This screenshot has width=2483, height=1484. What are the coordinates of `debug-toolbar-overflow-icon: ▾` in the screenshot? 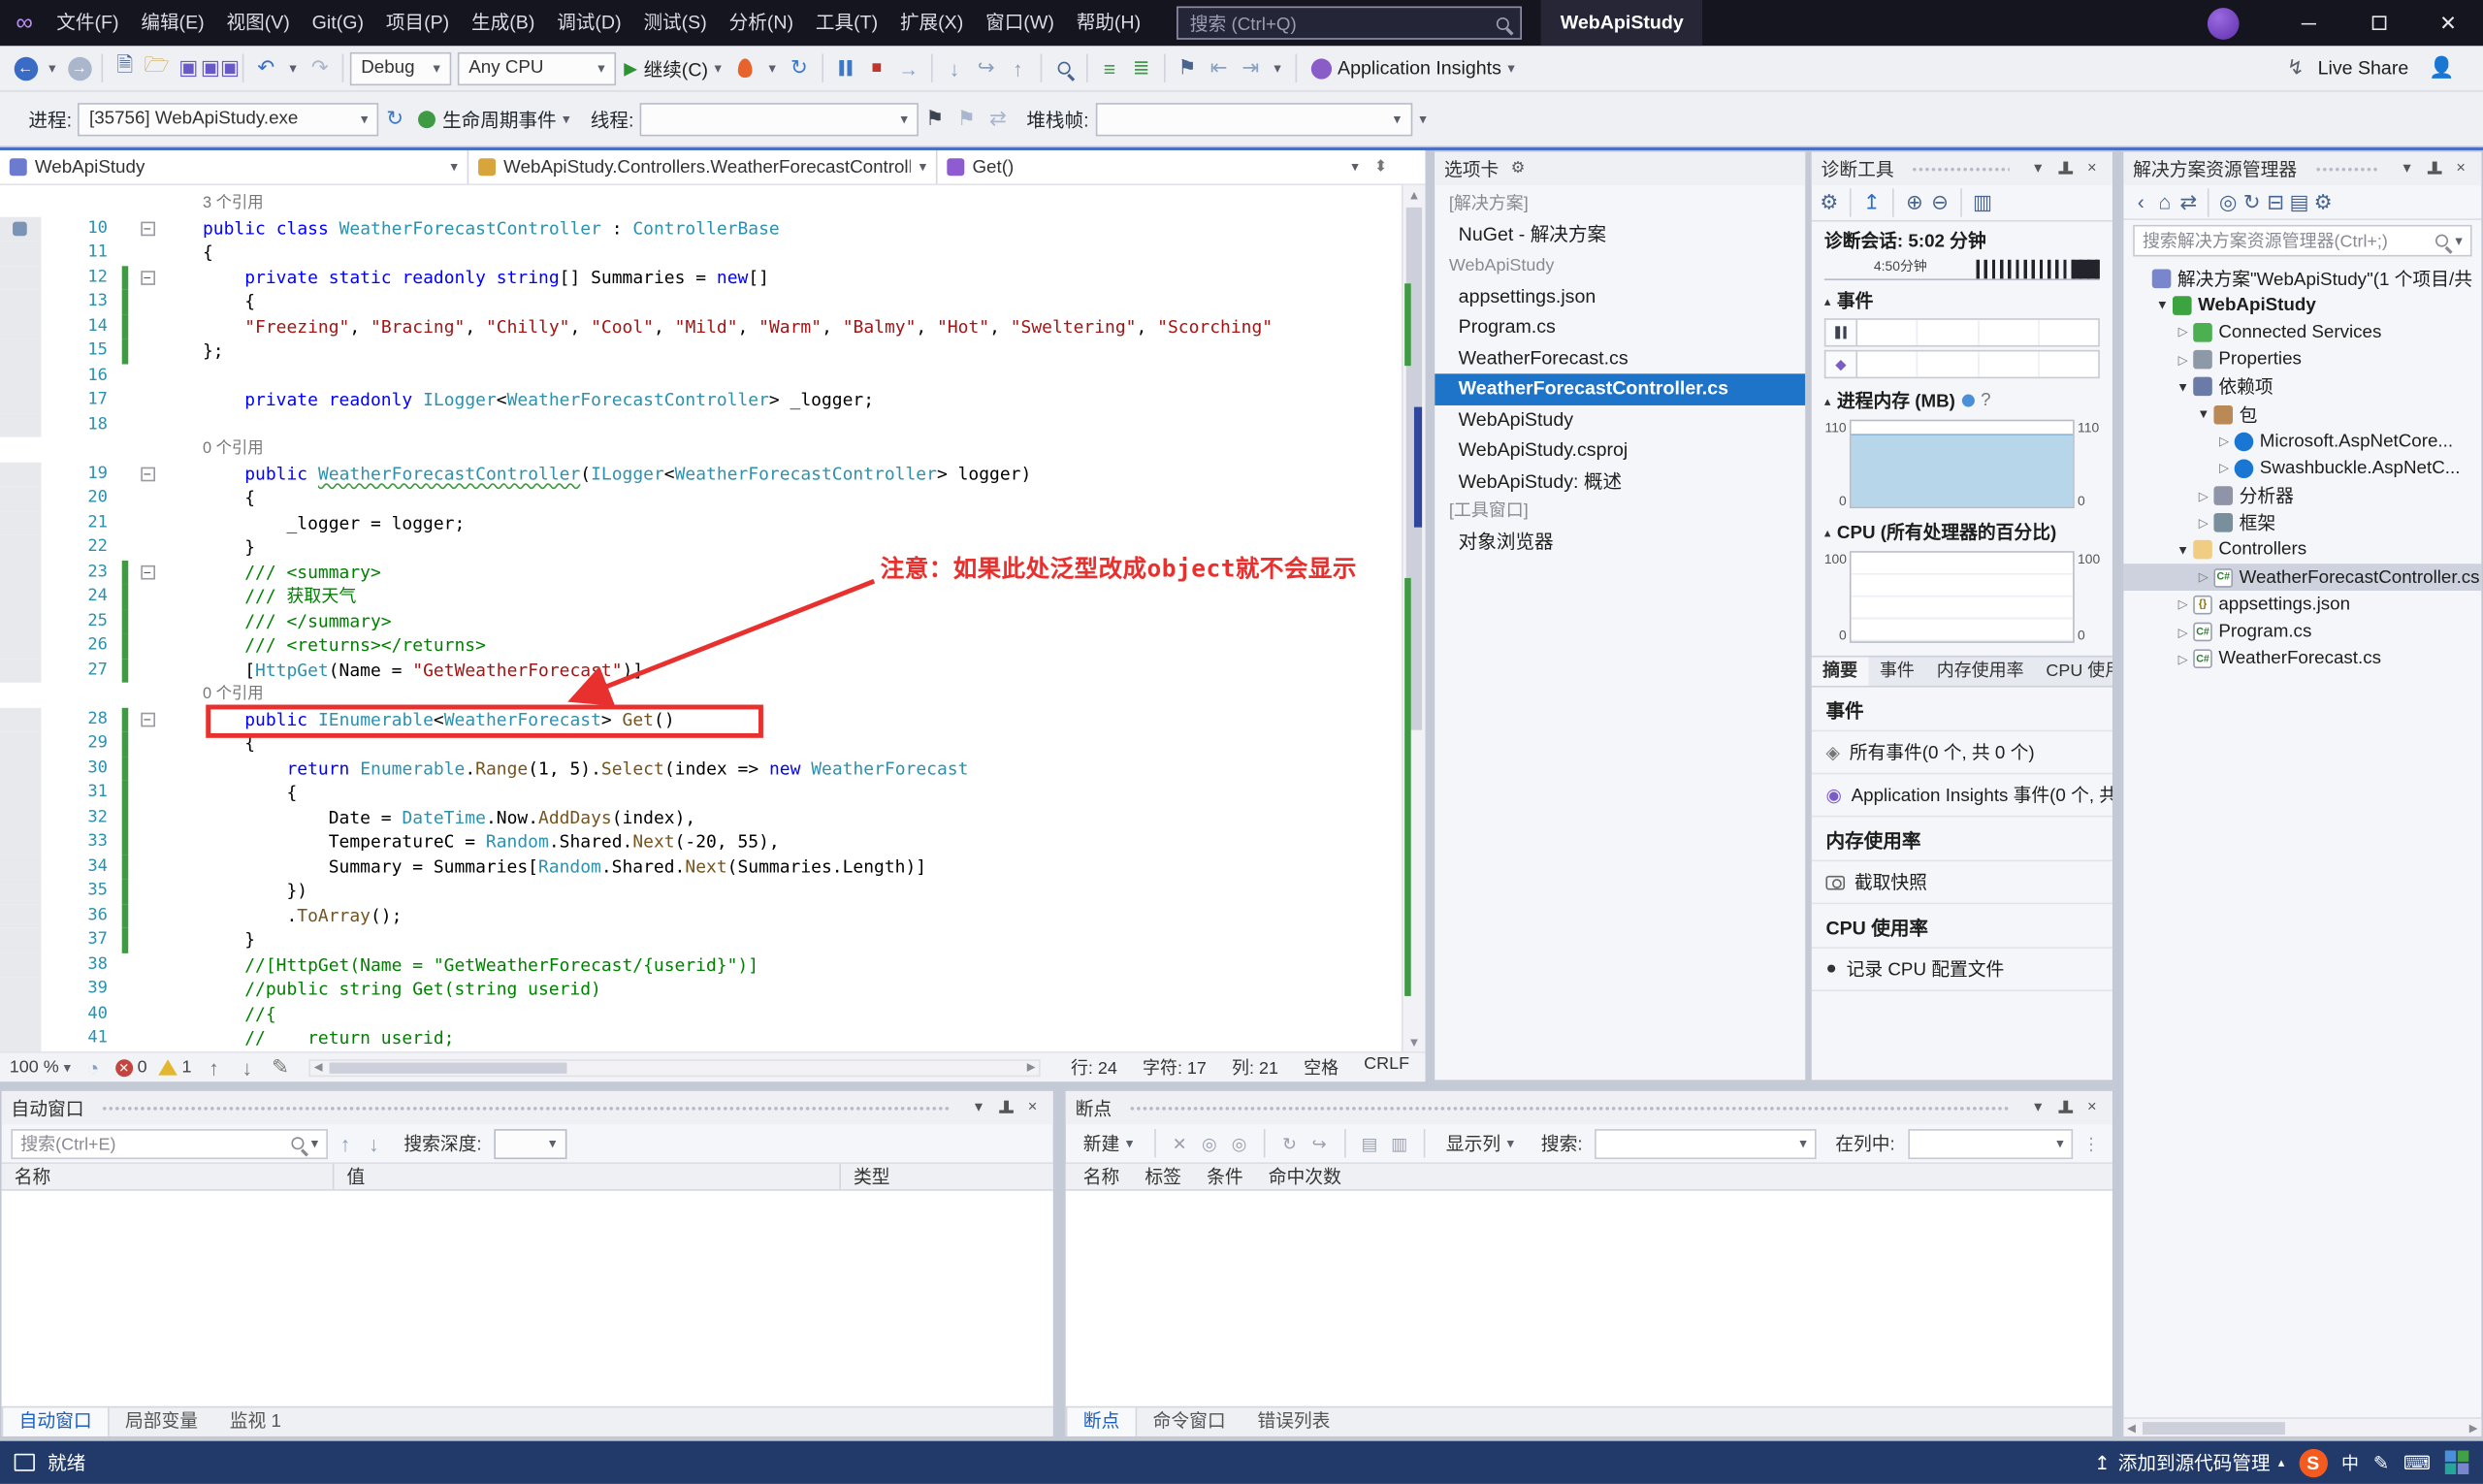 It's located at (1423, 119).